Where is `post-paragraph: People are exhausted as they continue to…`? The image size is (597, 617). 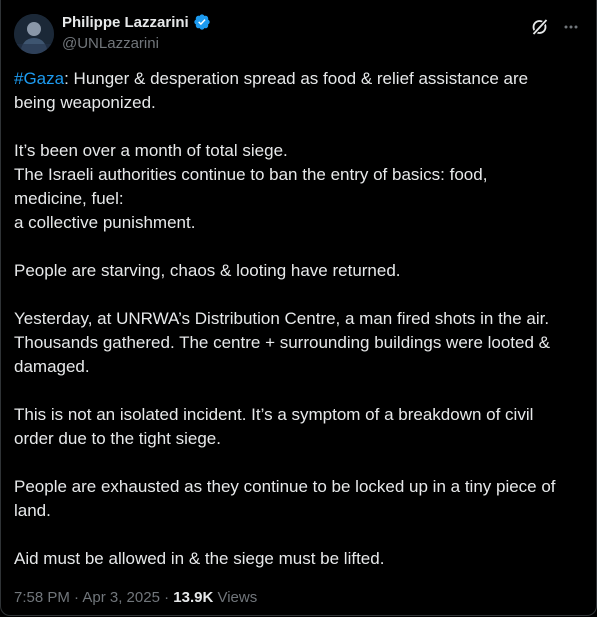
post-paragraph: People are exhausted as they continue to… is located at coordinates (299, 499).